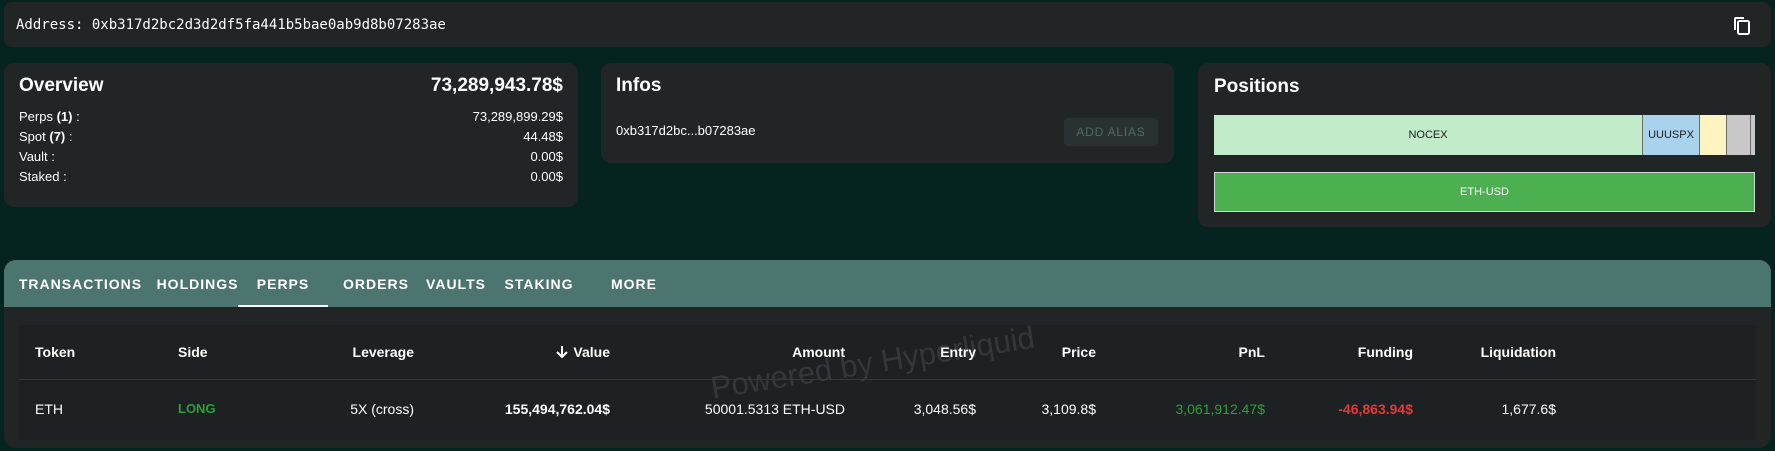  What do you see at coordinates (944, 408) in the screenshot?
I see `cell-entry: 3,048.56$` at bounding box center [944, 408].